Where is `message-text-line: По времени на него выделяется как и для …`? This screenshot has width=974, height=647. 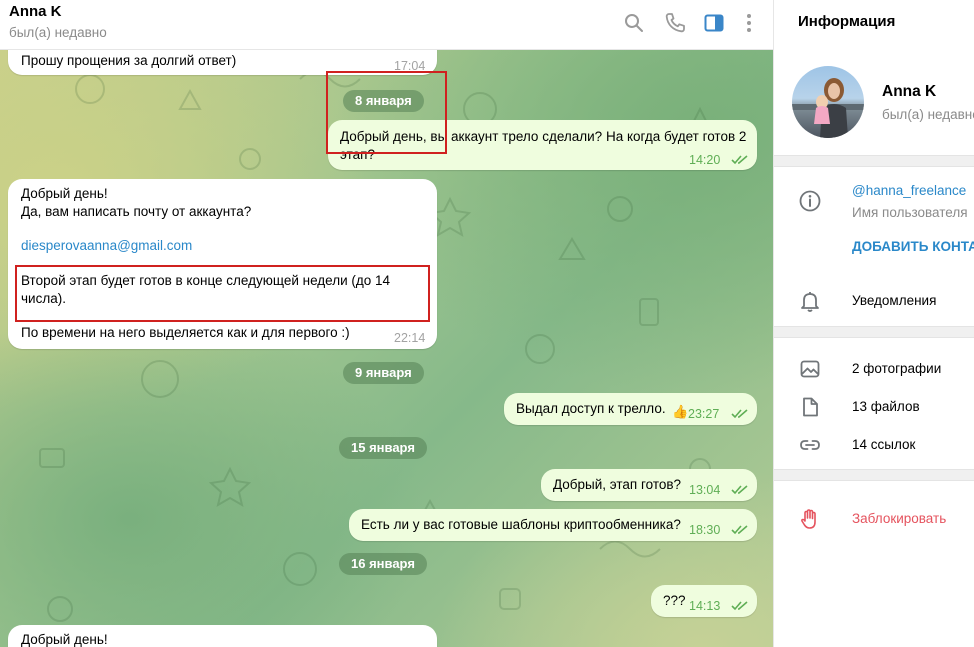 message-text-line: По времени на него выделяется как и для … is located at coordinates (185, 332).